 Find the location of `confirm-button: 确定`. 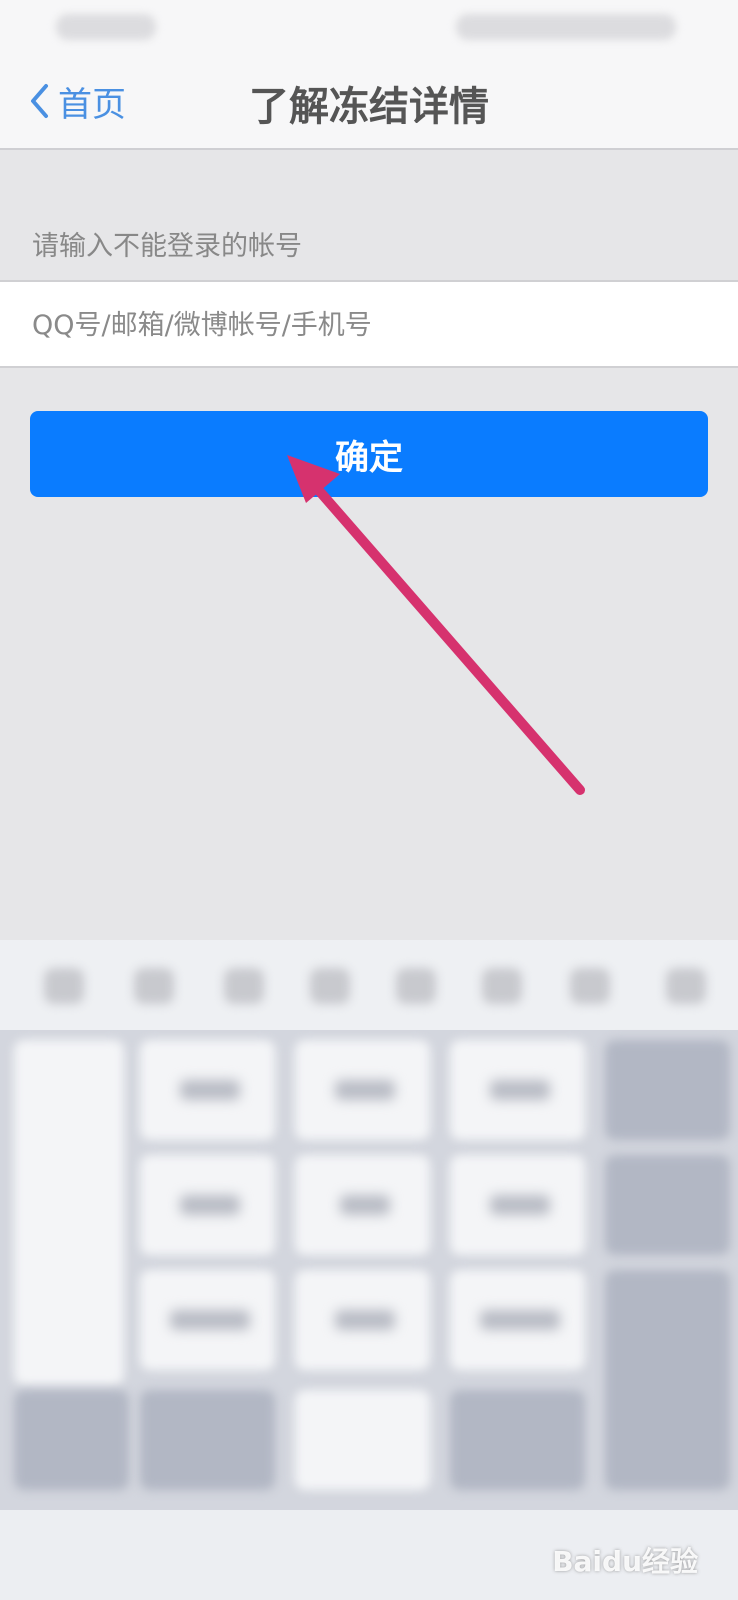

confirm-button: 确定 is located at coordinates (369, 454).